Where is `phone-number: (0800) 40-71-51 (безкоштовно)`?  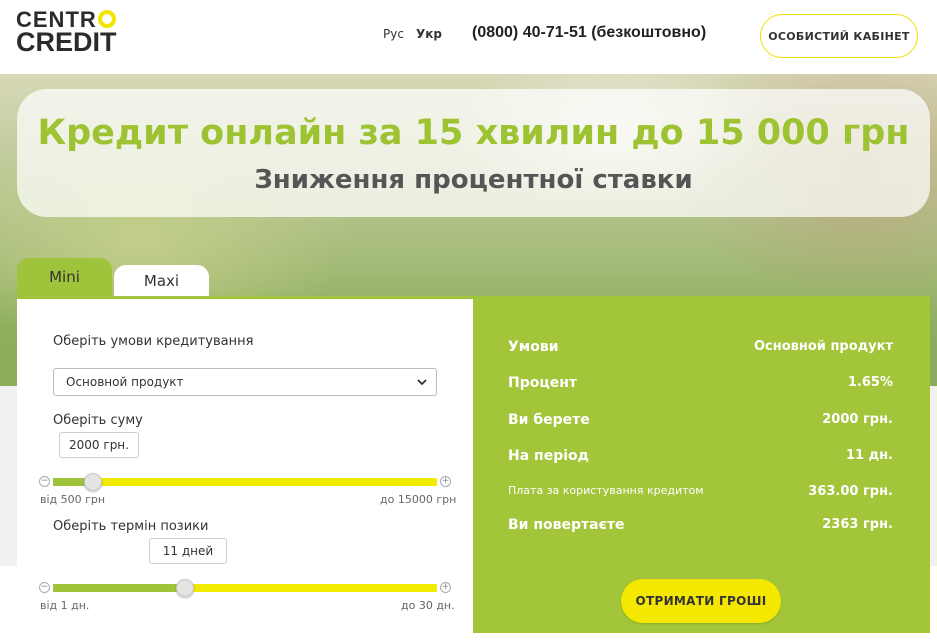
phone-number: (0800) 40-71-51 (безкоштовно) is located at coordinates (589, 33).